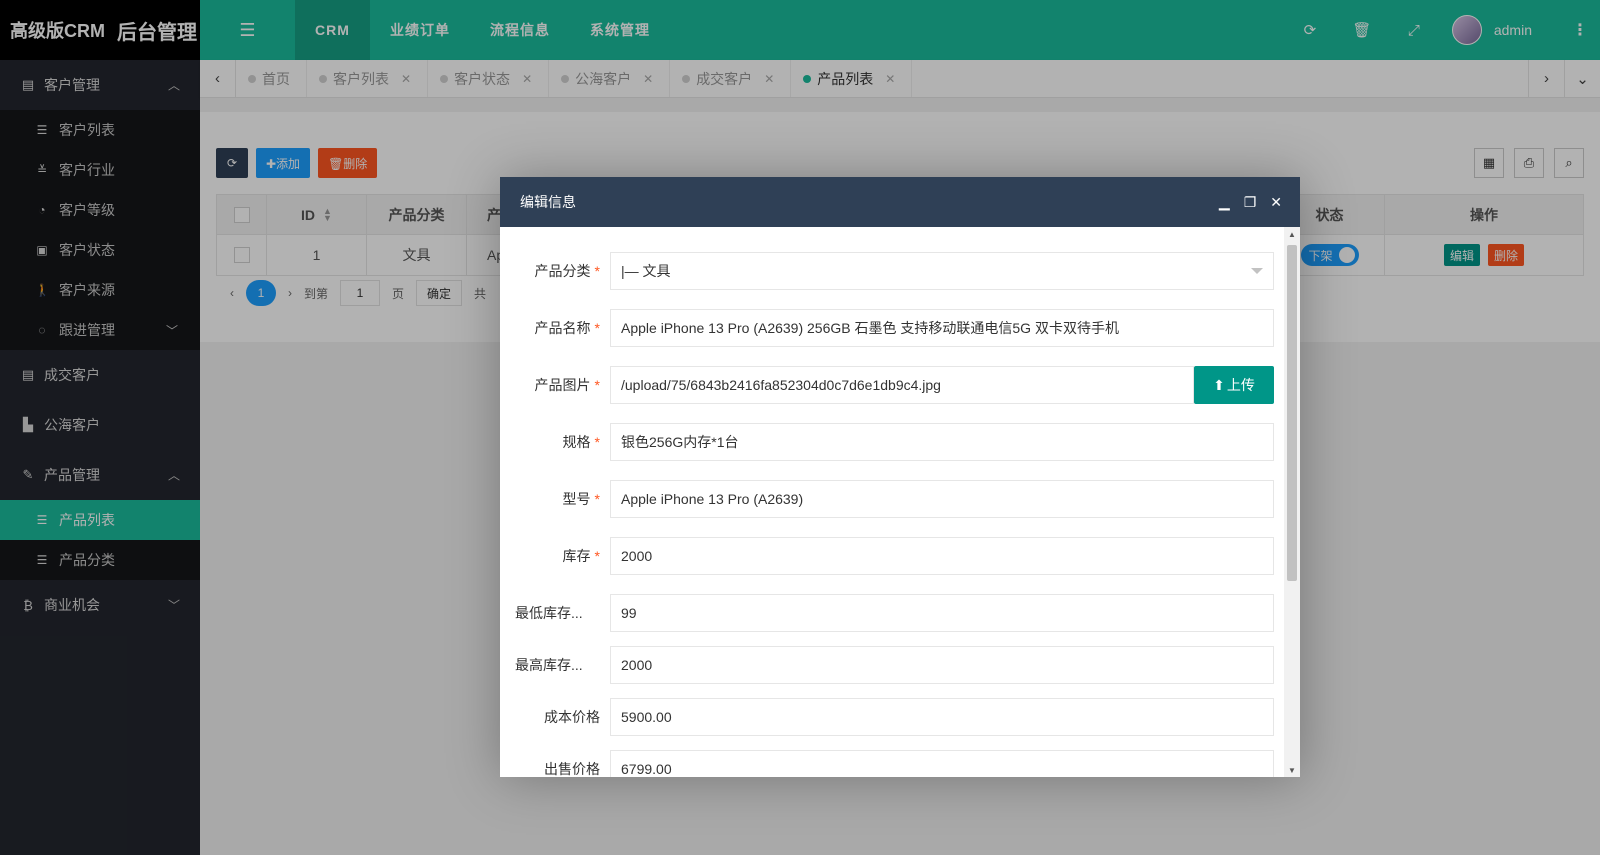 This screenshot has width=1600, height=855. What do you see at coordinates (1224, 202) in the screenshot?
I see `minimize-icon: ▁` at bounding box center [1224, 202].